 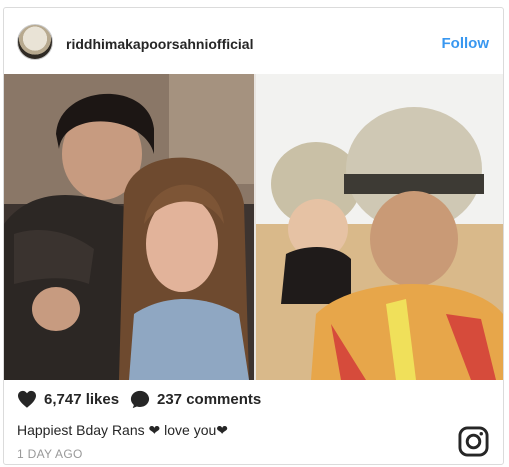 What do you see at coordinates (253, 41) in the screenshot?
I see `post-header: riddhimakapoorsahniofficial Follow` at bounding box center [253, 41].